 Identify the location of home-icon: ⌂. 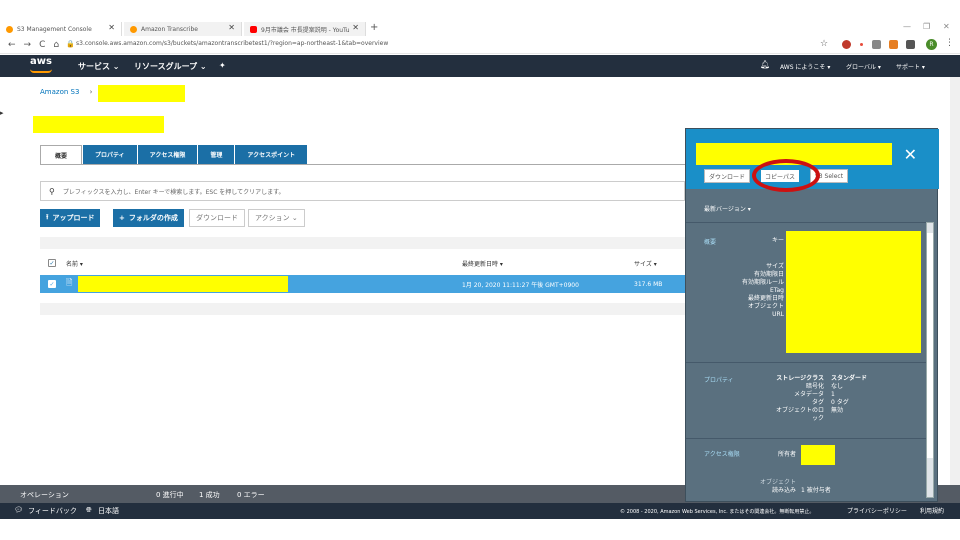
(56, 45).